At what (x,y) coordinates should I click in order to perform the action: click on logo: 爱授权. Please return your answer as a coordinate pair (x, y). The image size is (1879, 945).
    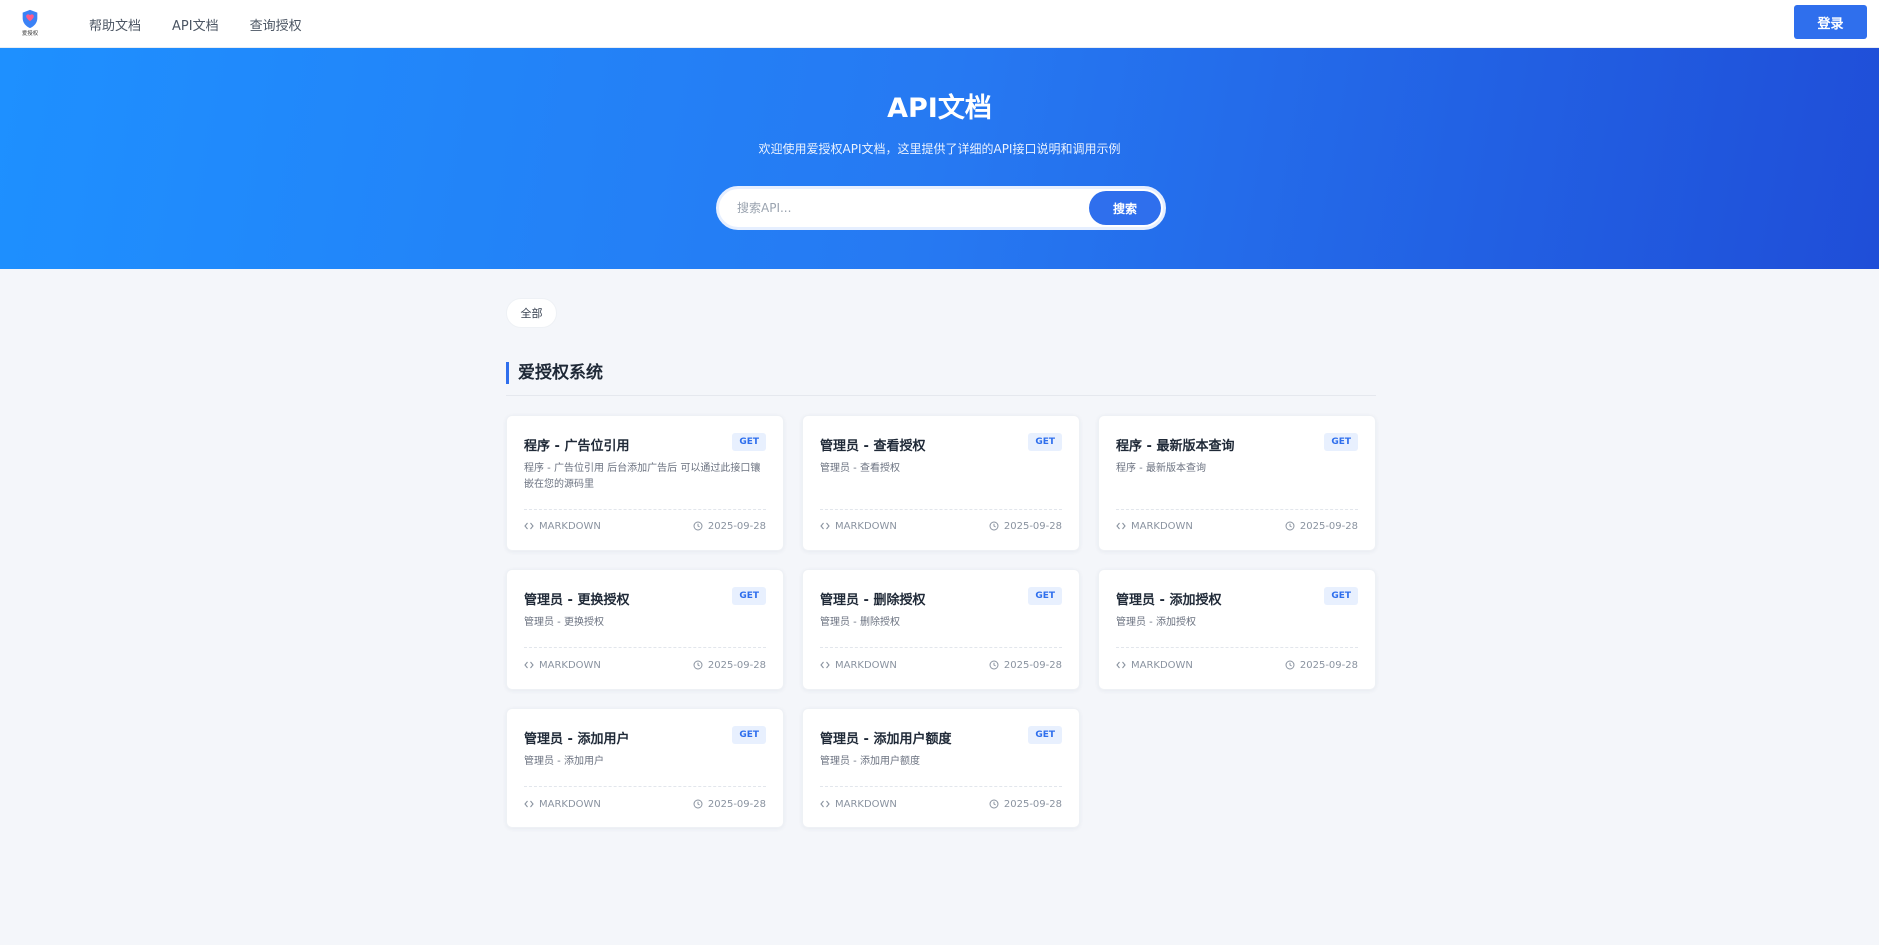
    Looking at the image, I should click on (30, 23).